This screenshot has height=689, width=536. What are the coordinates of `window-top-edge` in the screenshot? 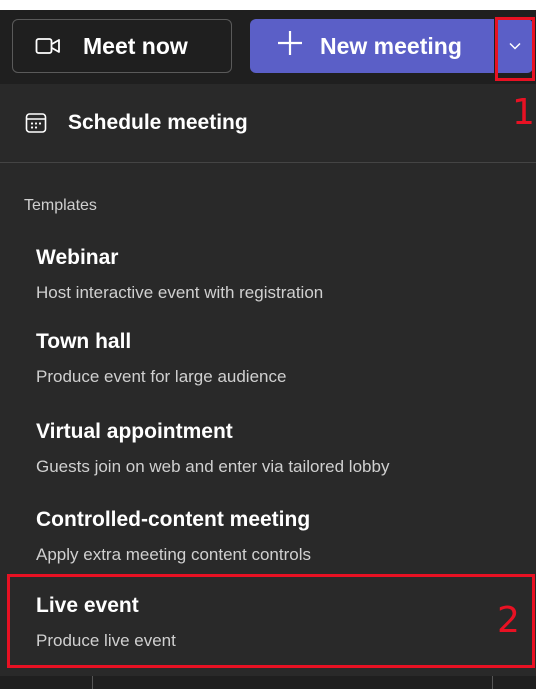 It's located at (268, 5).